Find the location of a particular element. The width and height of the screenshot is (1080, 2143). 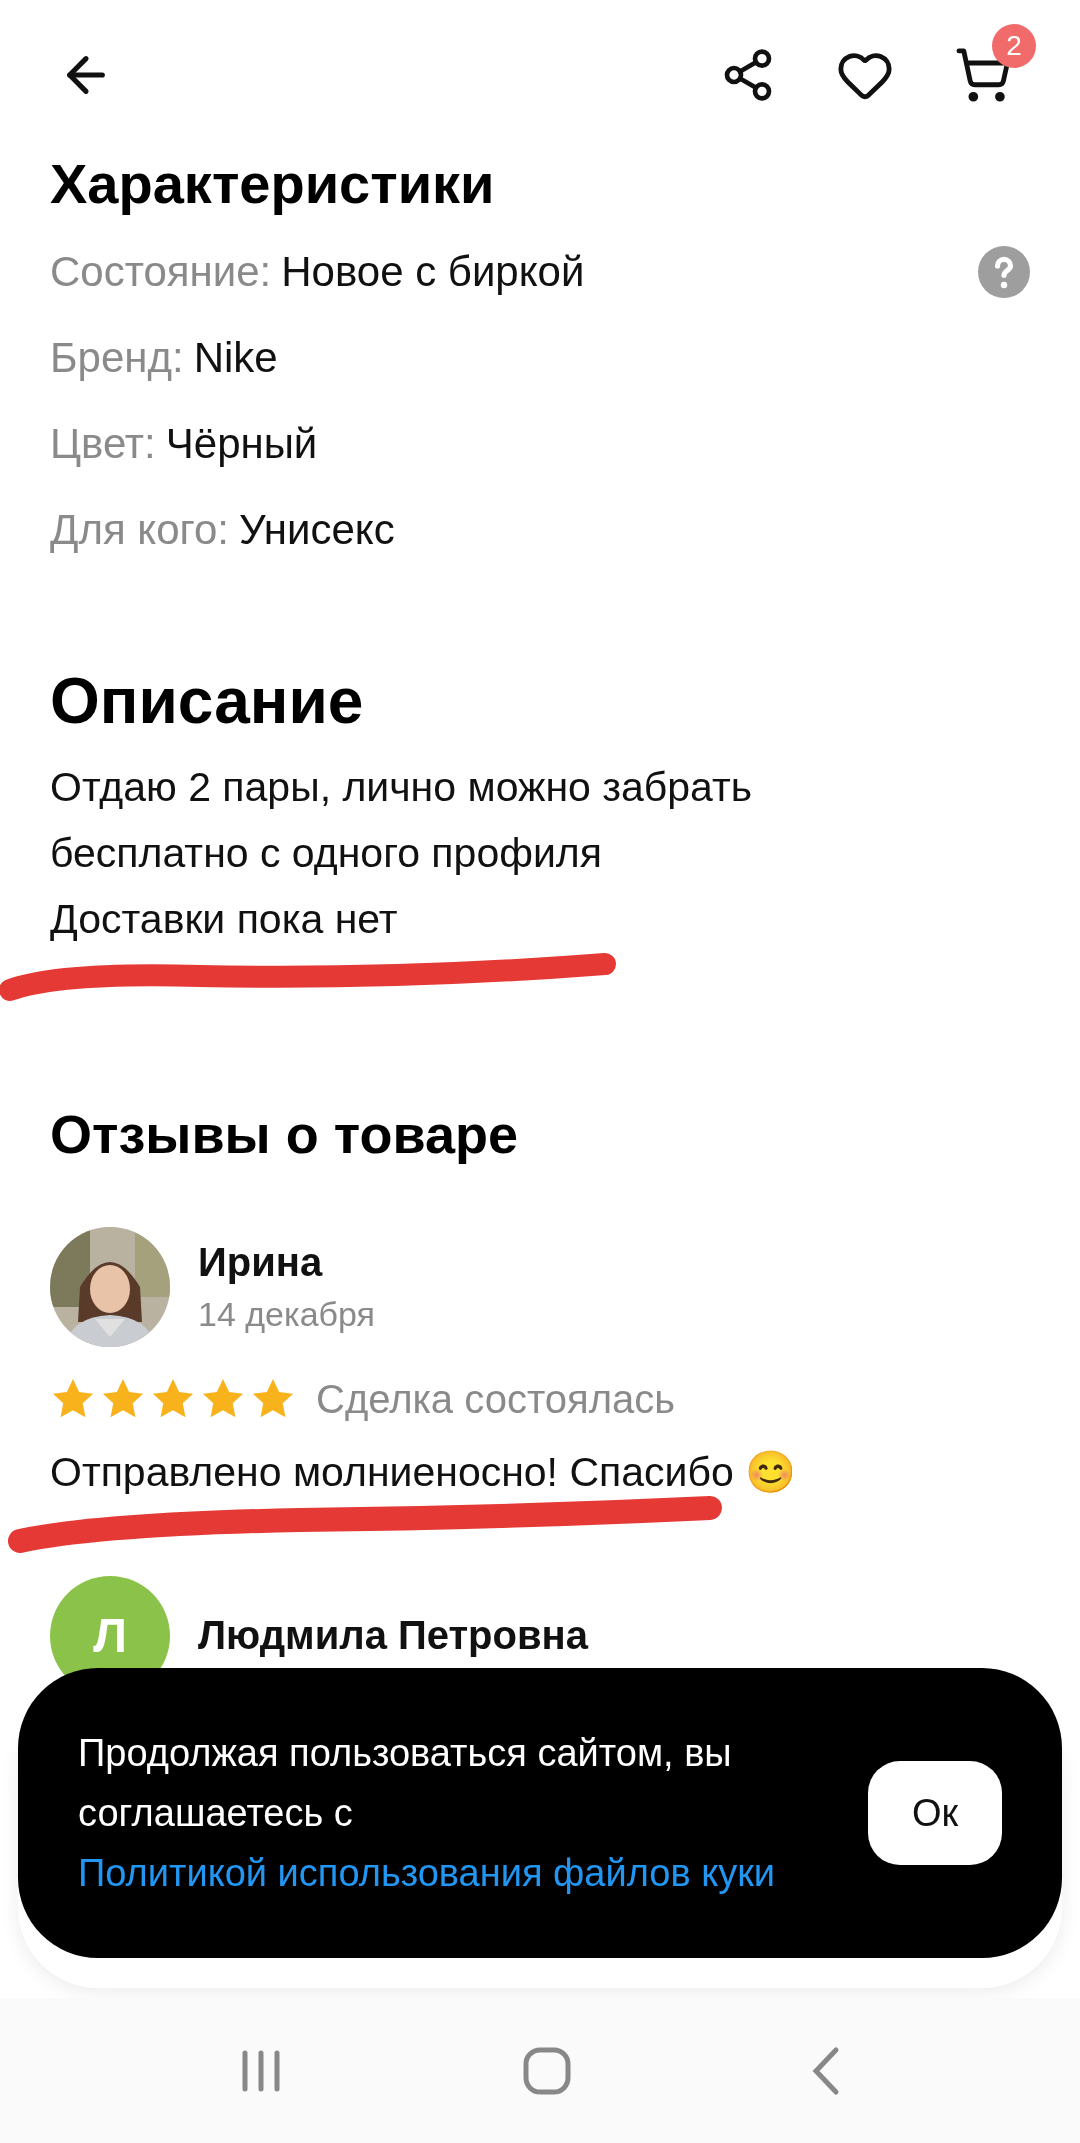

help-icon is located at coordinates (1004, 272).